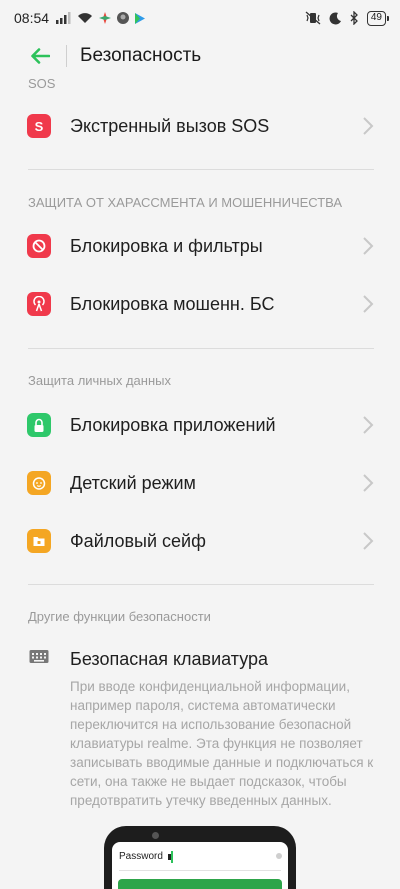 This screenshot has width=400, height=889. I want to click on block-icon, so click(39, 246).